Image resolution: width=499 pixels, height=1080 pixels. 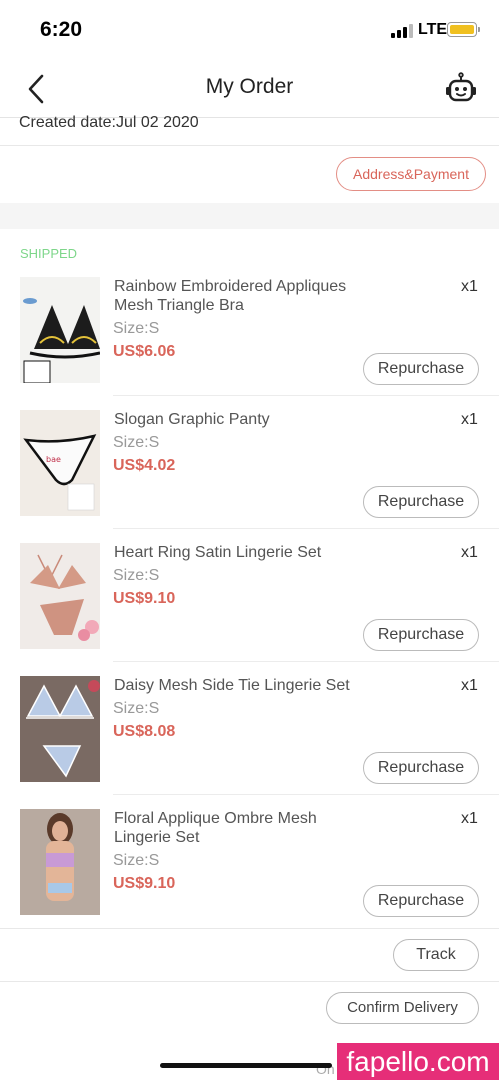 I want to click on confirm-delivery-button: Confirm Delivery, so click(x=402, y=1008).